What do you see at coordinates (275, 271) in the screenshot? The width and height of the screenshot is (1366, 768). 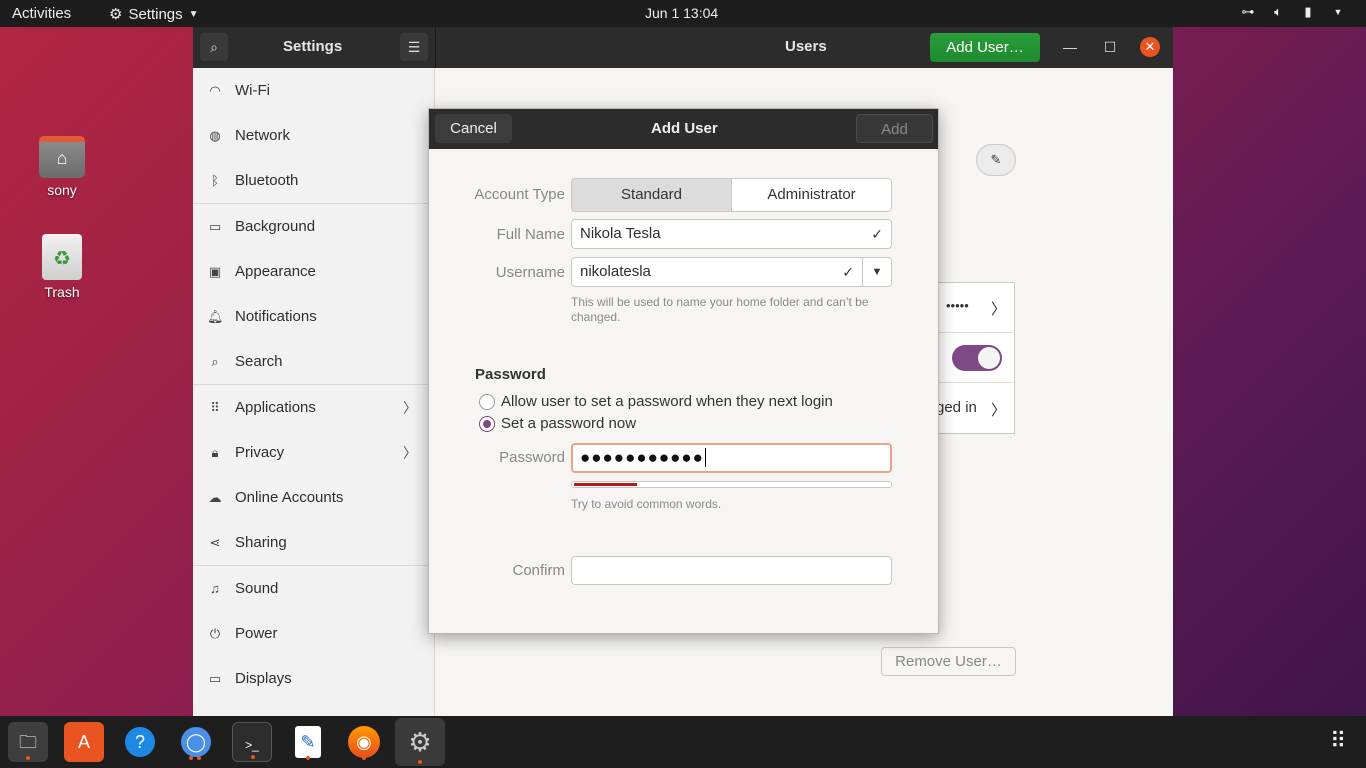 I see `sidebar-item-label: Appearance` at bounding box center [275, 271].